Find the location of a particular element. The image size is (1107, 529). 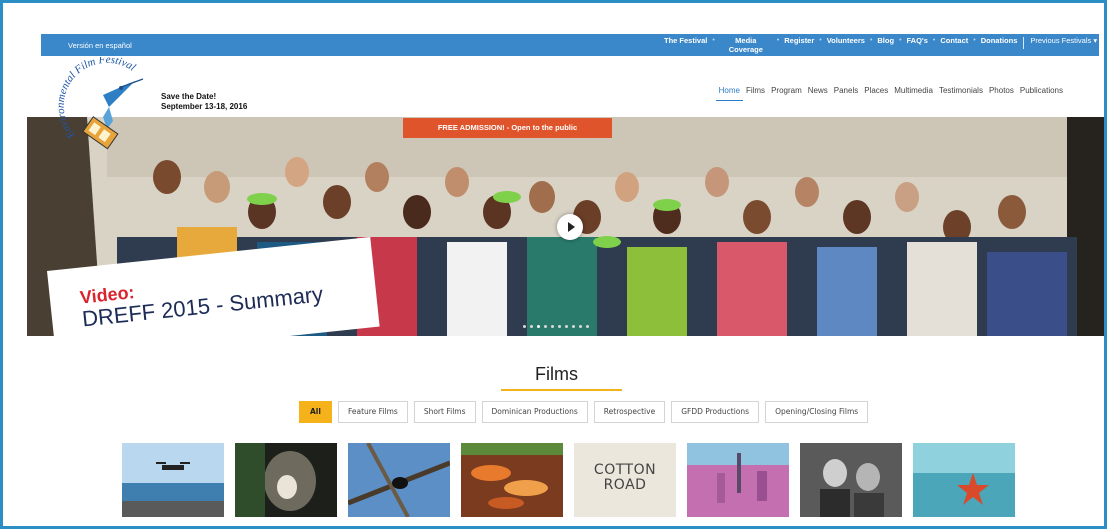

nav-news: News is located at coordinates (818, 93).